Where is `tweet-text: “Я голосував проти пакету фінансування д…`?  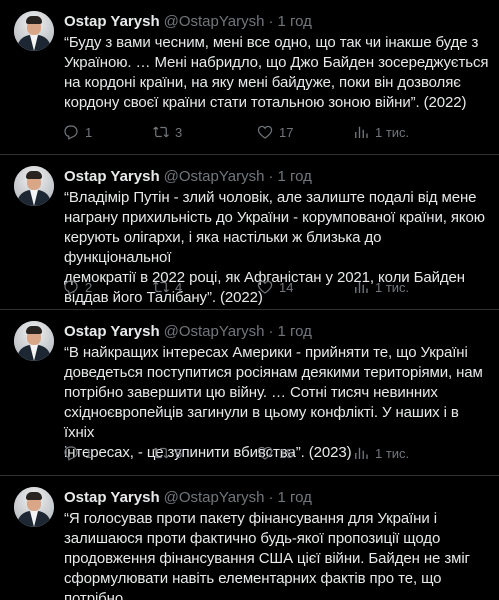
tweet-text: “Я голосував проти пакету фінансування д… is located at coordinates (267, 555).